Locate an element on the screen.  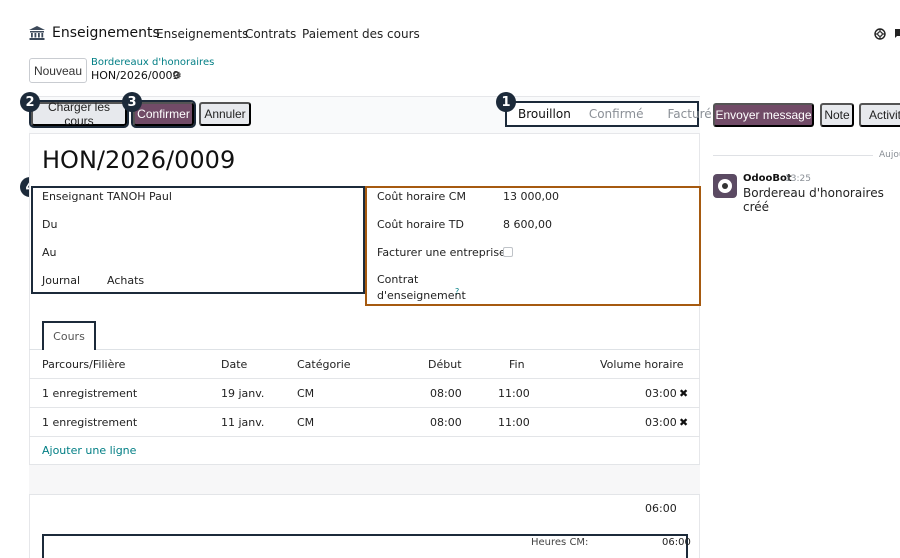
invoice-company-label: Facturer une entreprise is located at coordinates (441, 252).